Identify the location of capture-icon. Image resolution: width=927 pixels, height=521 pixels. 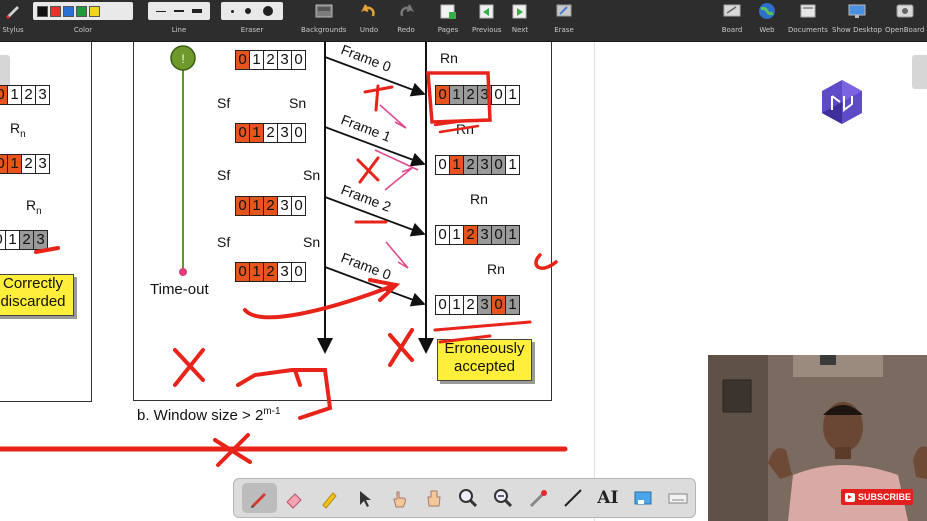
(643, 498).